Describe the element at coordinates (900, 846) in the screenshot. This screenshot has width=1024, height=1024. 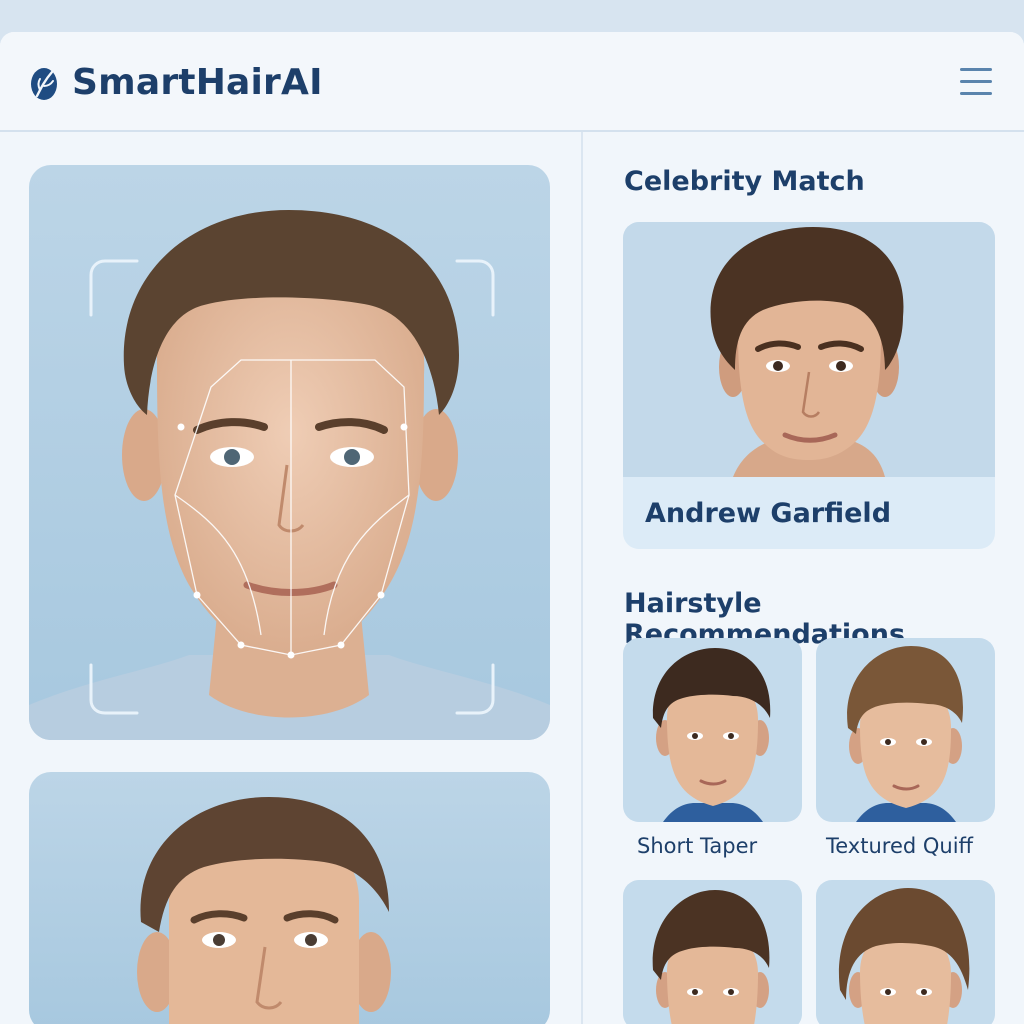
I see `hairstyle-label-textured-quiff: Textured Quiff` at that location.